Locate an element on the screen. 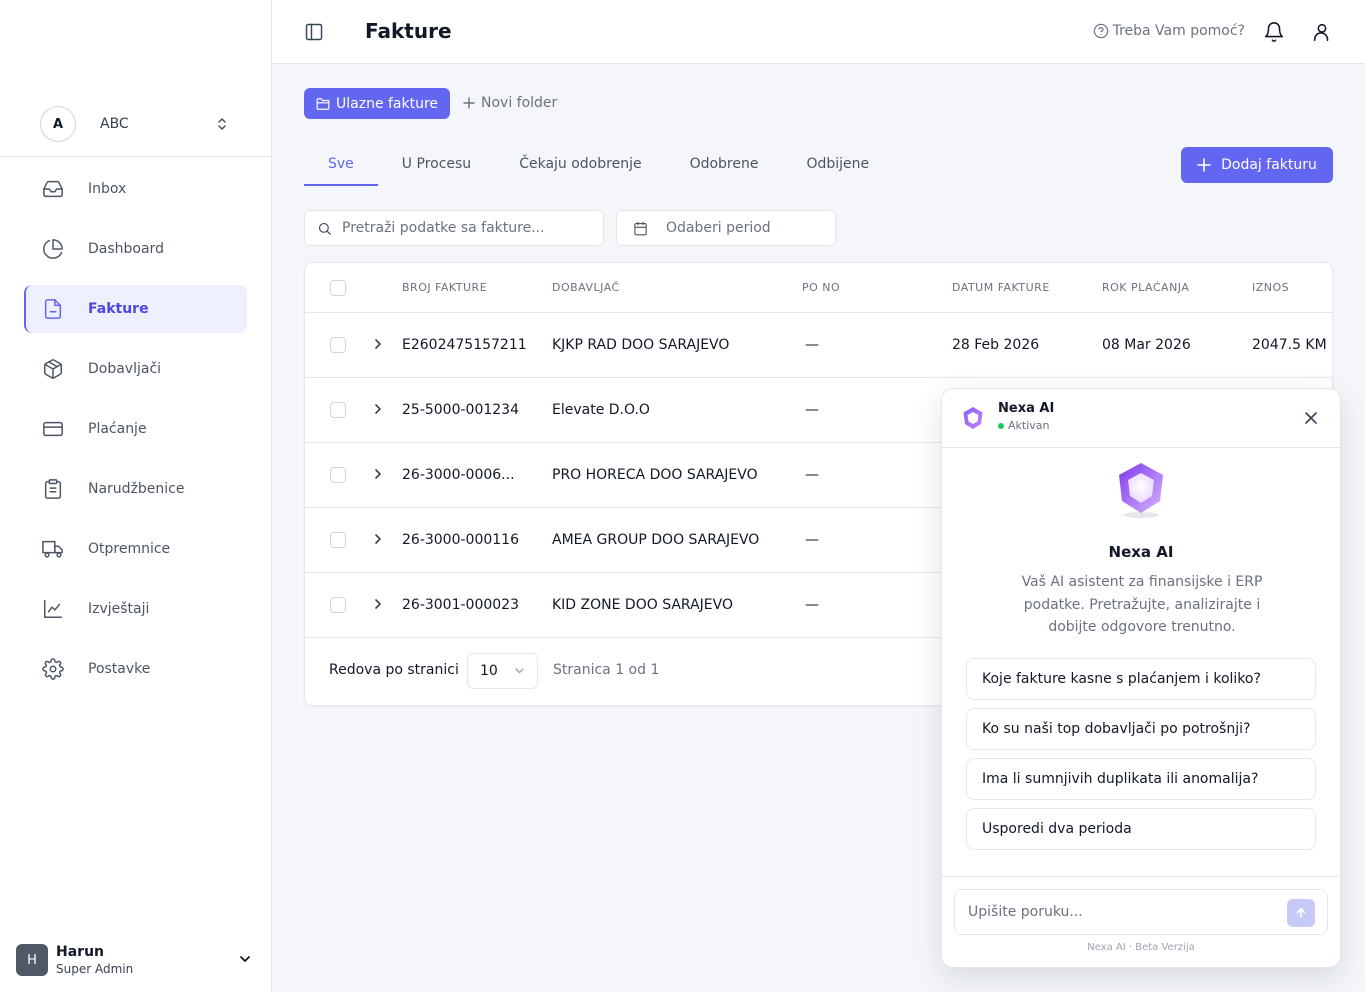 The width and height of the screenshot is (1365, 992). user-menu: H Harun Super Admin is located at coordinates (136, 960).